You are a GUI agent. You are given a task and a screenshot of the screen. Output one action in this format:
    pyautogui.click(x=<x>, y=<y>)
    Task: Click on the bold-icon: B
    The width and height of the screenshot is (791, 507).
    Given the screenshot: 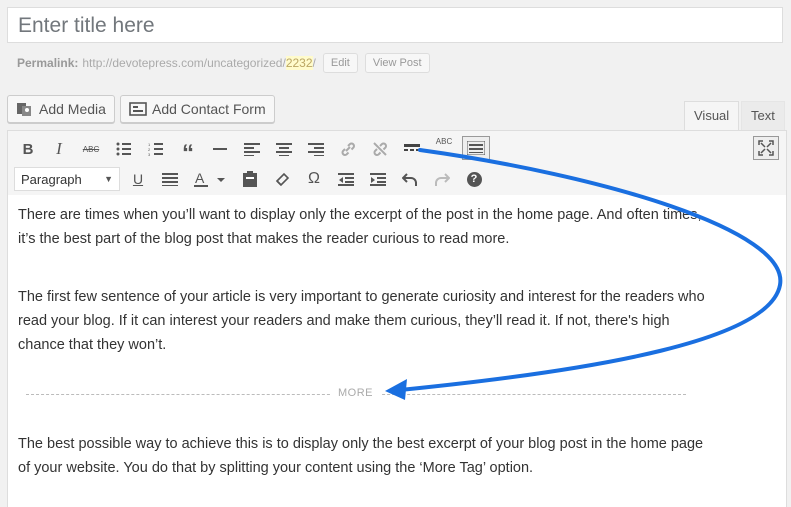 What is the action you would take?
    pyautogui.click(x=28, y=149)
    